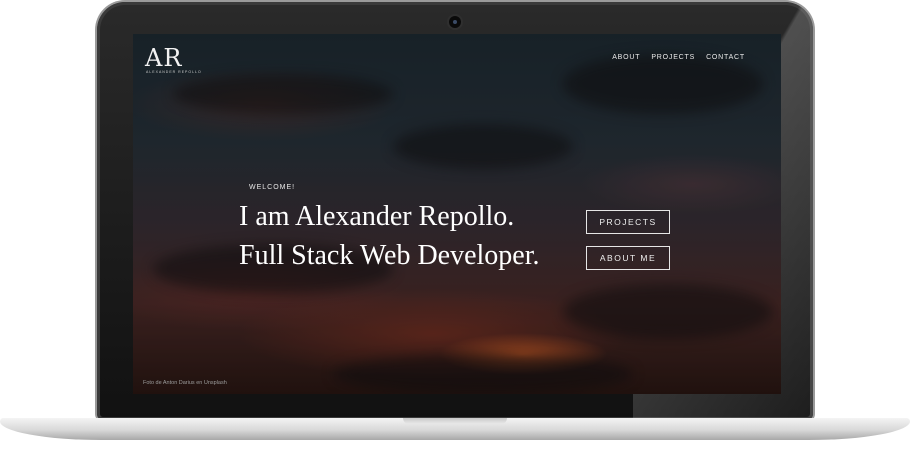  Describe the element at coordinates (673, 57) in the screenshot. I see `nav-projects-link: PROJECTS` at that location.